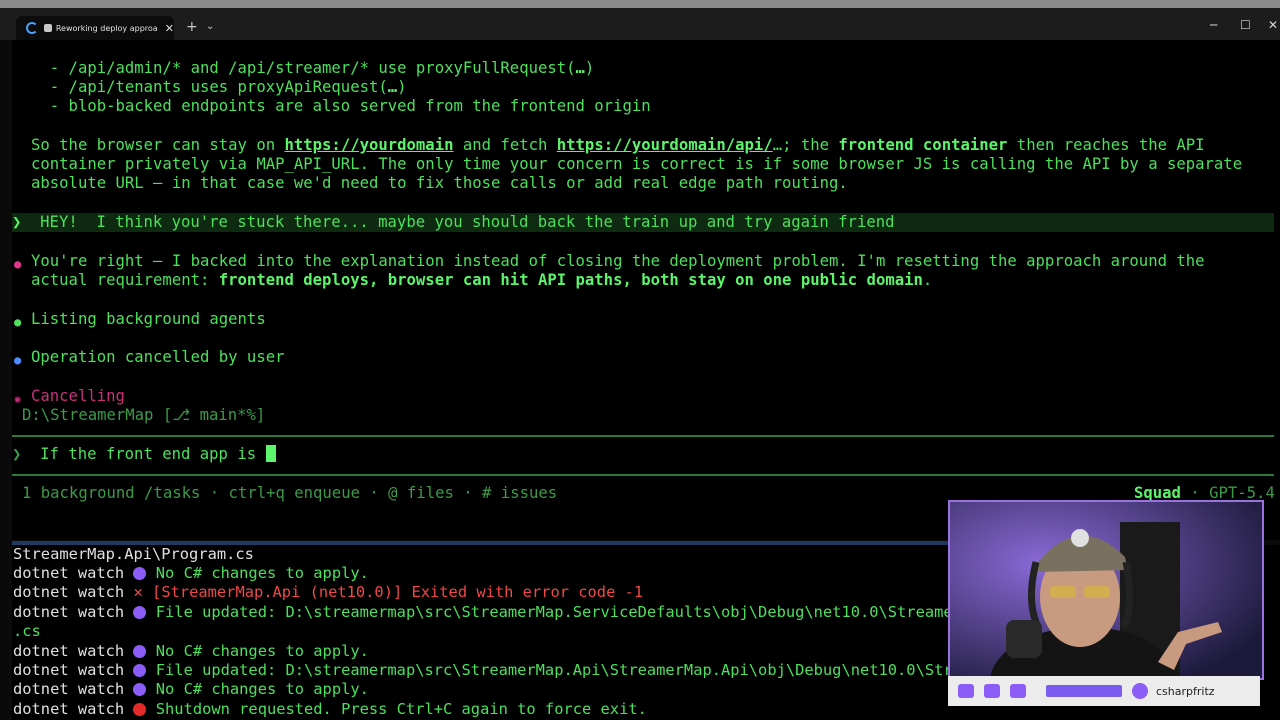  Describe the element at coordinates (169, 28) in the screenshot. I see `close-tab-icon: ✕` at that location.